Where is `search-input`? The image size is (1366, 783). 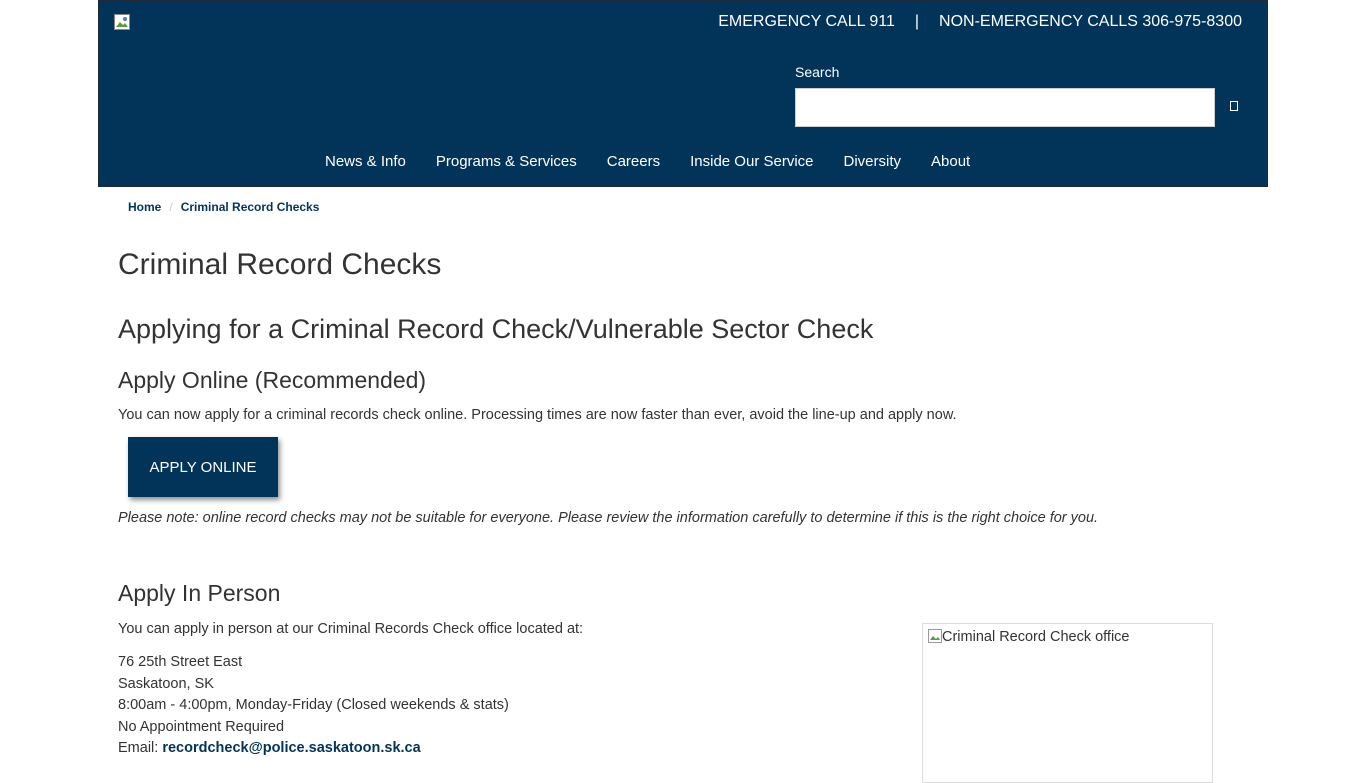
search-input is located at coordinates (1005, 107).